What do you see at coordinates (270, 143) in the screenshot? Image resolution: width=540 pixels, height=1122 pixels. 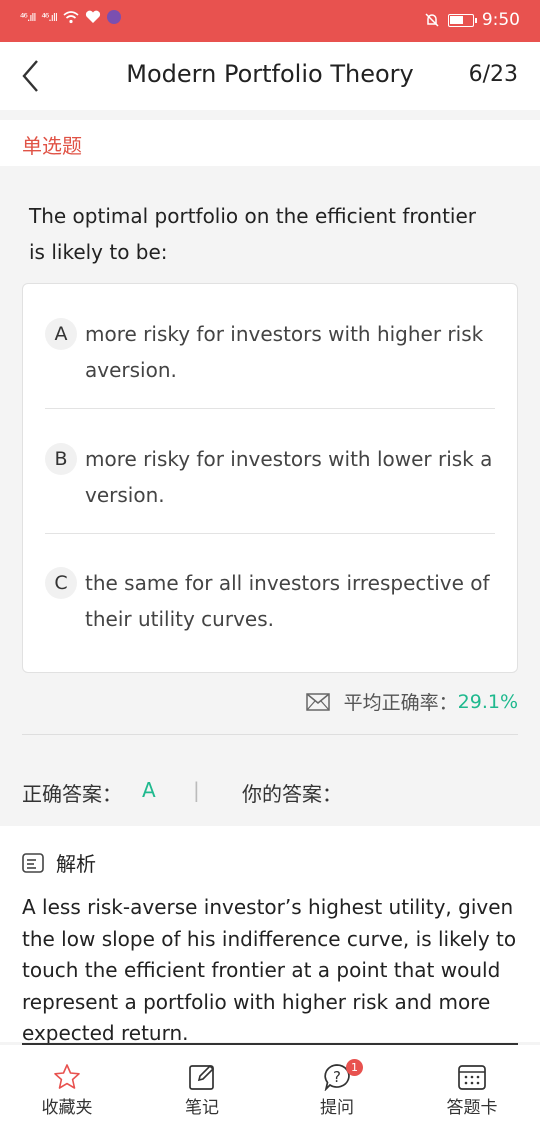 I see `question-type-bar: 单选题` at bounding box center [270, 143].